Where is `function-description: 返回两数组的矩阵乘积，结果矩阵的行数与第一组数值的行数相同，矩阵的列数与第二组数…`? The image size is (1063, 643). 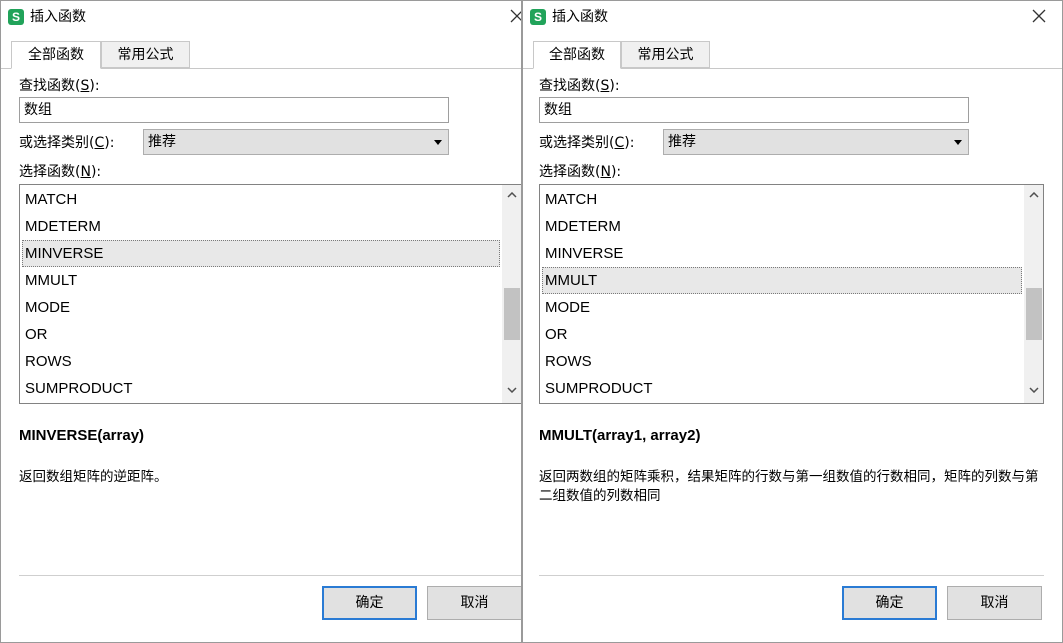
function-description: 返回两数组的矩阵乘积，结果矩阵的行数与第一组数值的行数相同，矩阵的列数与第二组数… is located at coordinates (789, 486).